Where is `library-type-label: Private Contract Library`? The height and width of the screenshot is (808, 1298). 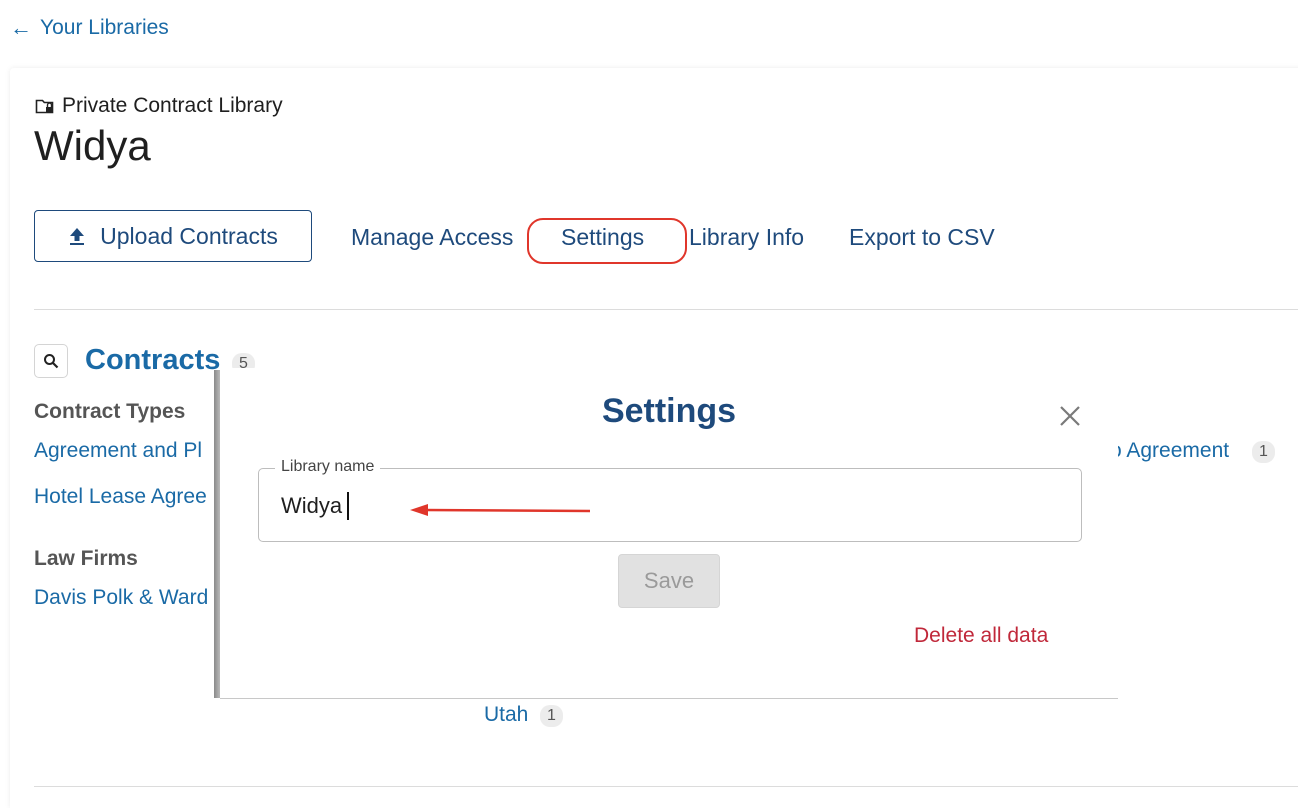 library-type-label: Private Contract Library is located at coordinates (172, 105).